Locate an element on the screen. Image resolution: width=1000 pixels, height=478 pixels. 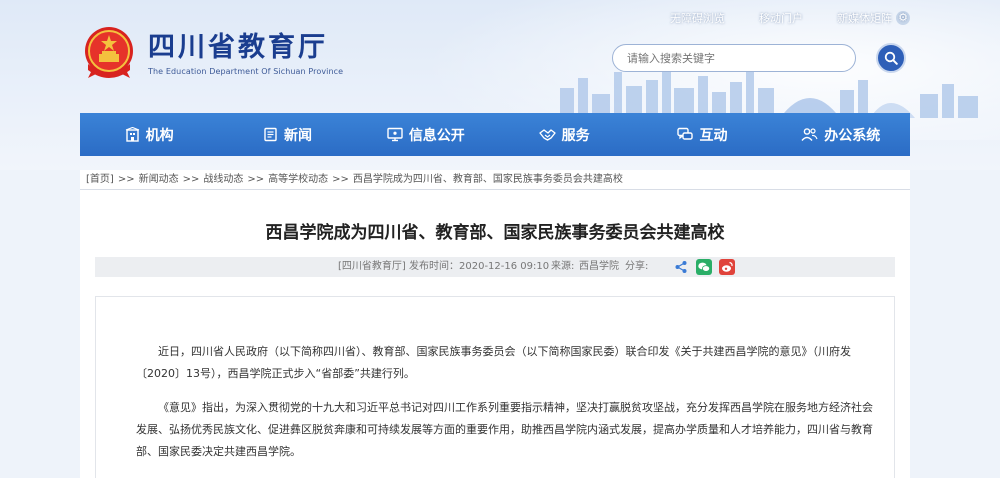
main-nav: 机构 新闻 信息公开 服务 互动 办公系统 is located at coordinates (495, 134).